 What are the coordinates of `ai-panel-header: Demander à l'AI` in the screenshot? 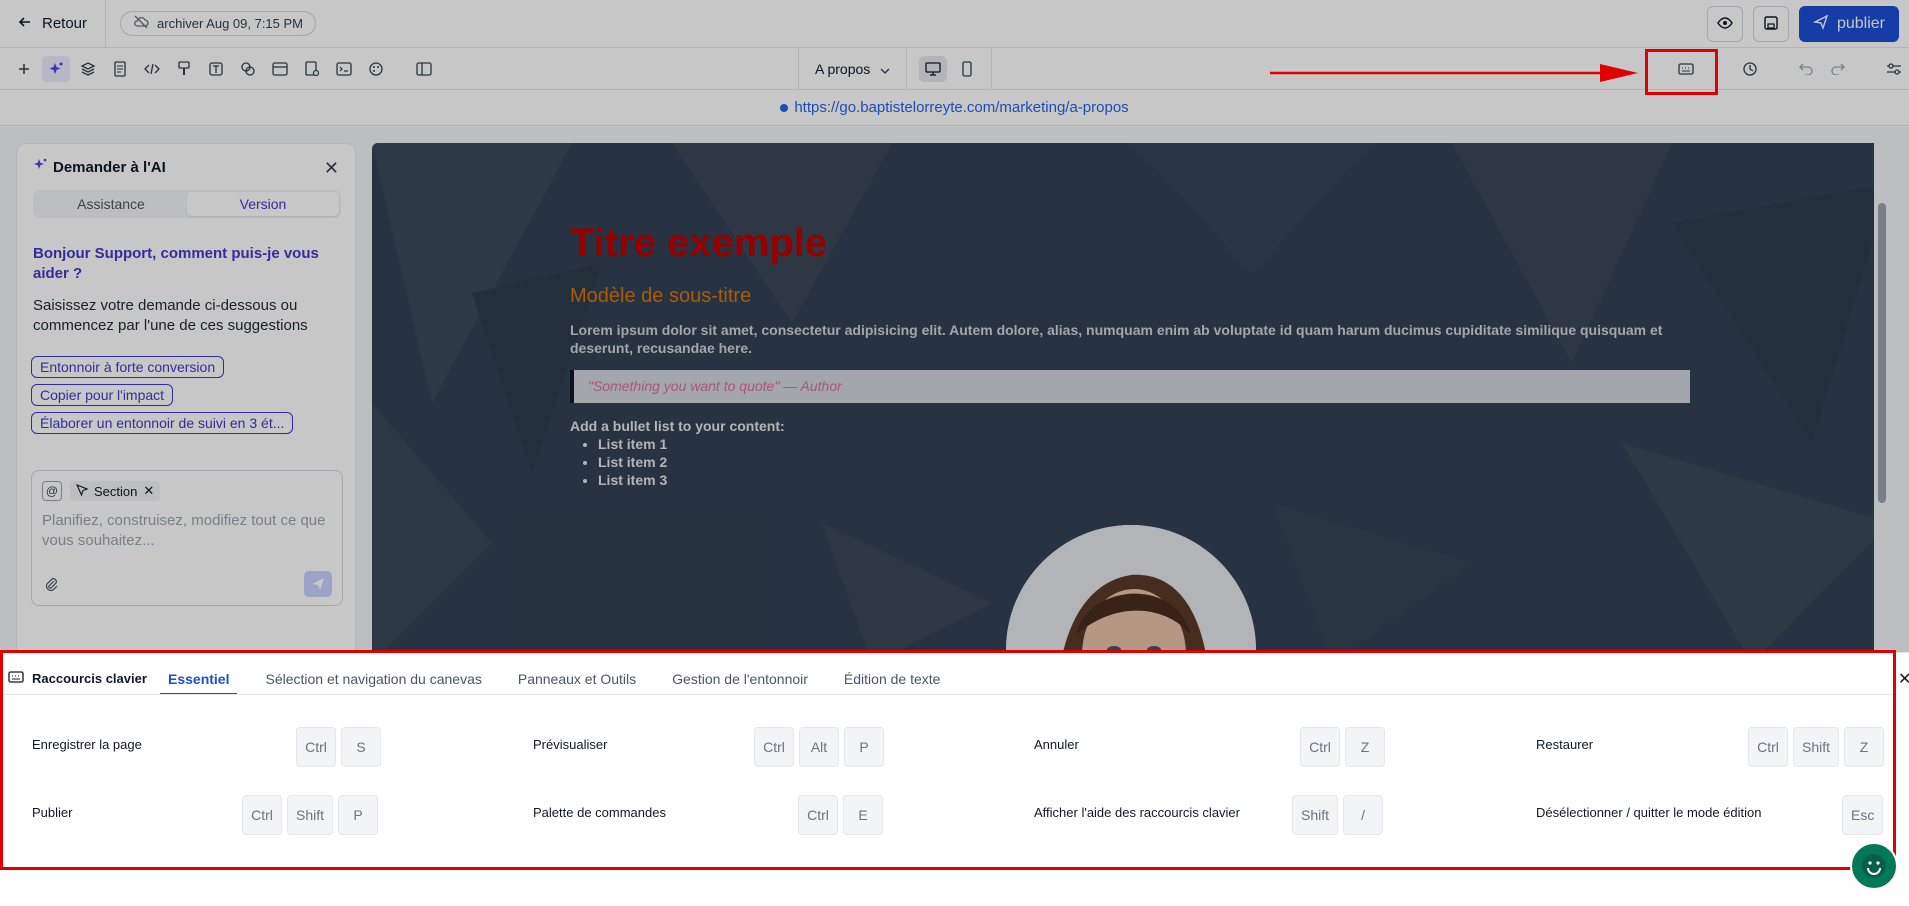 It's located at (99, 167).